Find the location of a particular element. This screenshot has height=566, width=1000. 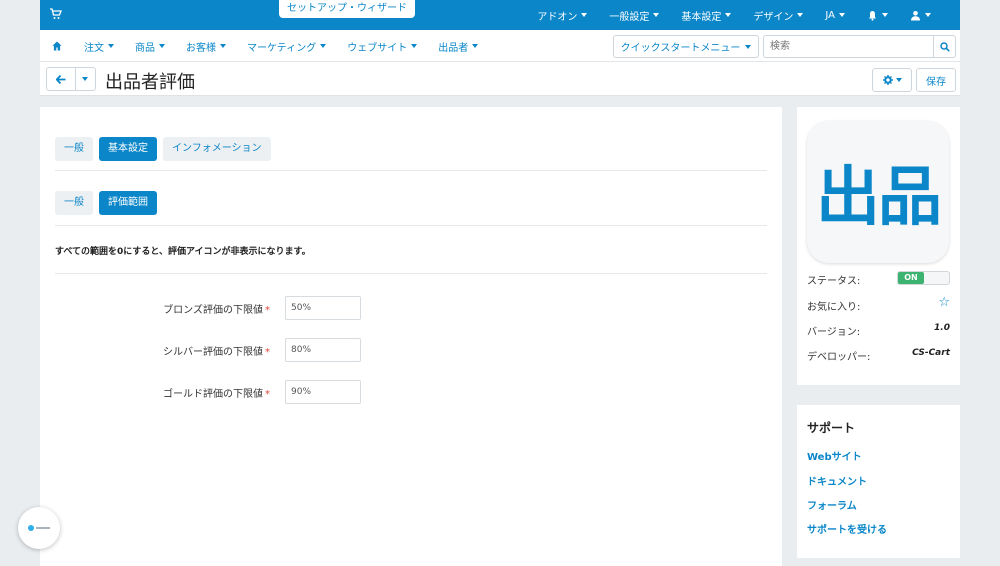

home-icon is located at coordinates (57, 46).